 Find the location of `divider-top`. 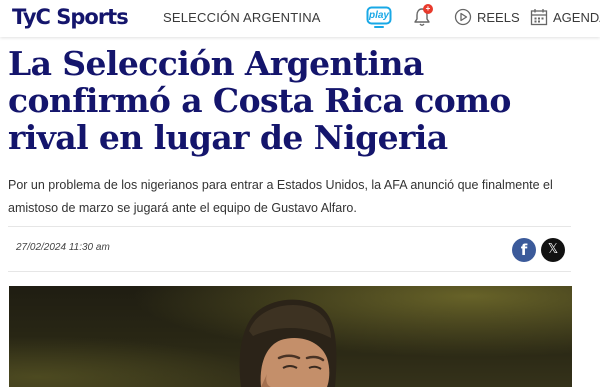

divider-top is located at coordinates (289, 226).